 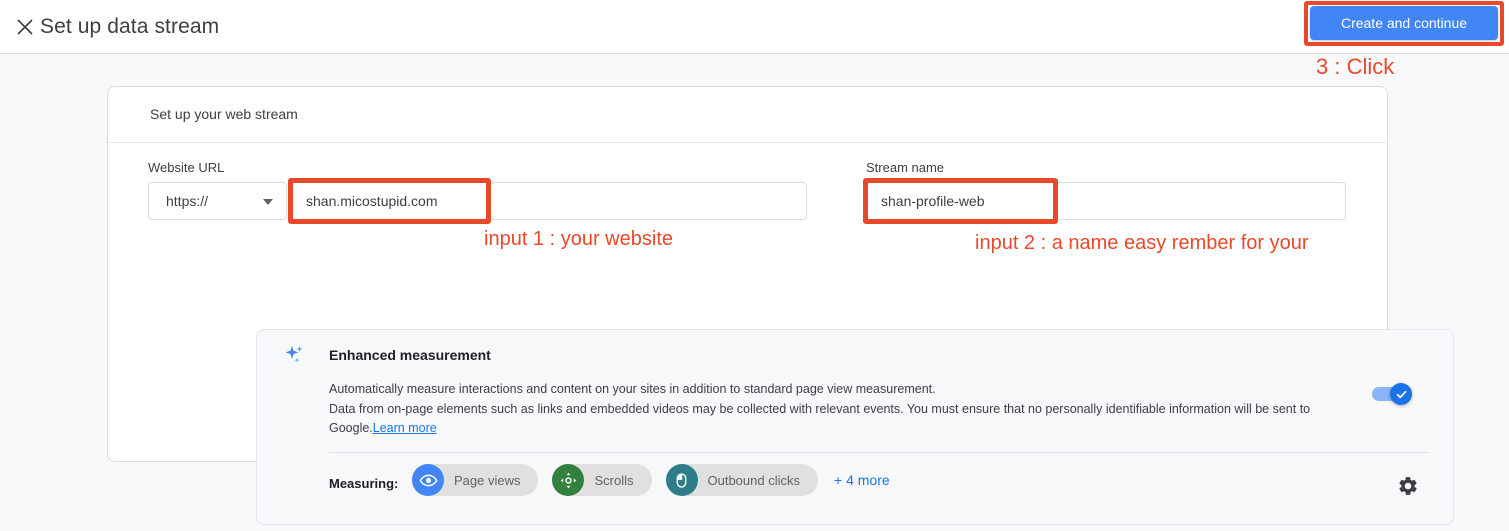 I want to click on close-icon, so click(x=25, y=27).